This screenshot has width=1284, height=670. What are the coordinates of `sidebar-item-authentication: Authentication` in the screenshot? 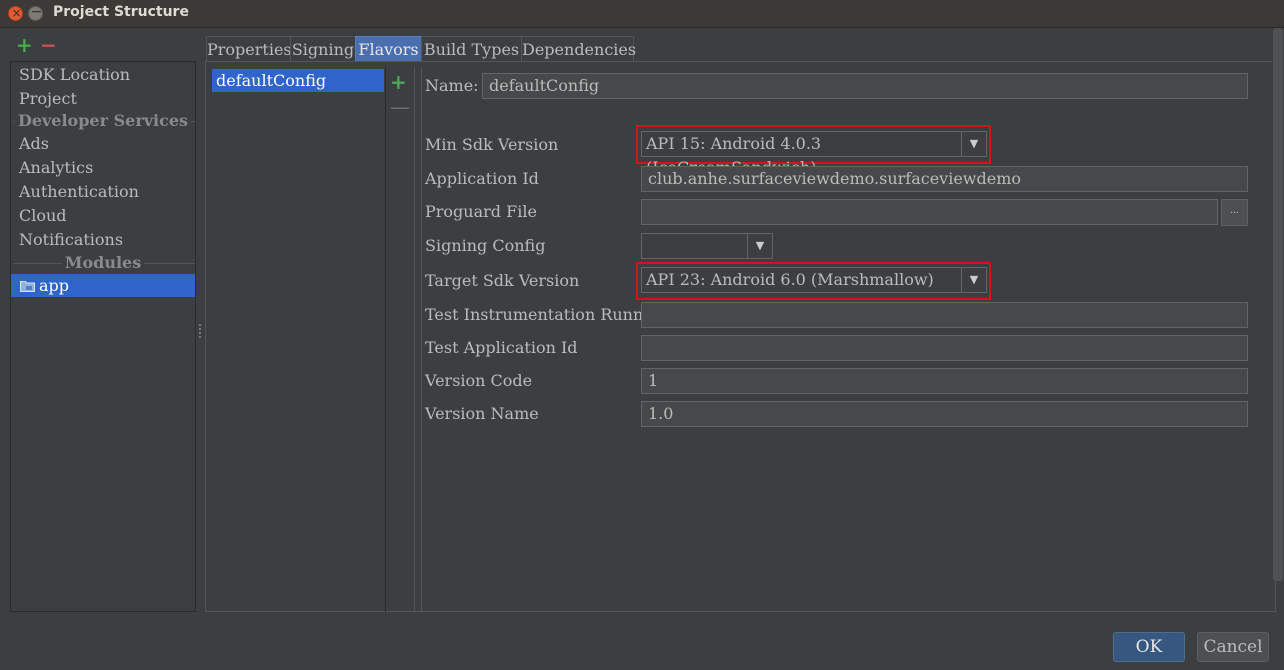 It's located at (79, 192).